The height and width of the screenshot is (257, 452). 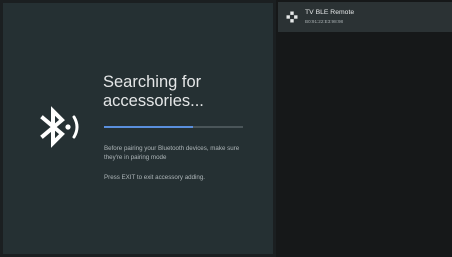 What do you see at coordinates (152, 82) in the screenshot?
I see `title-line-1: Searching for` at bounding box center [152, 82].